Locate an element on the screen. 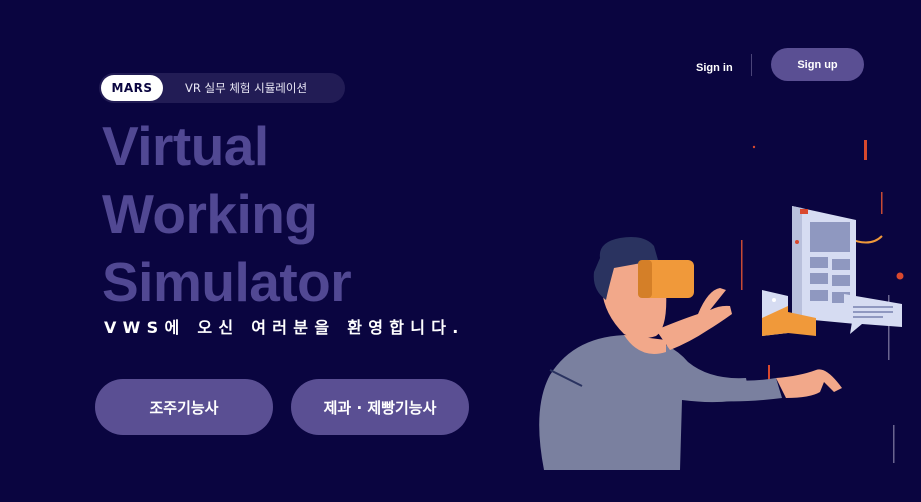  floating-chat-card is located at coordinates (873, 314).